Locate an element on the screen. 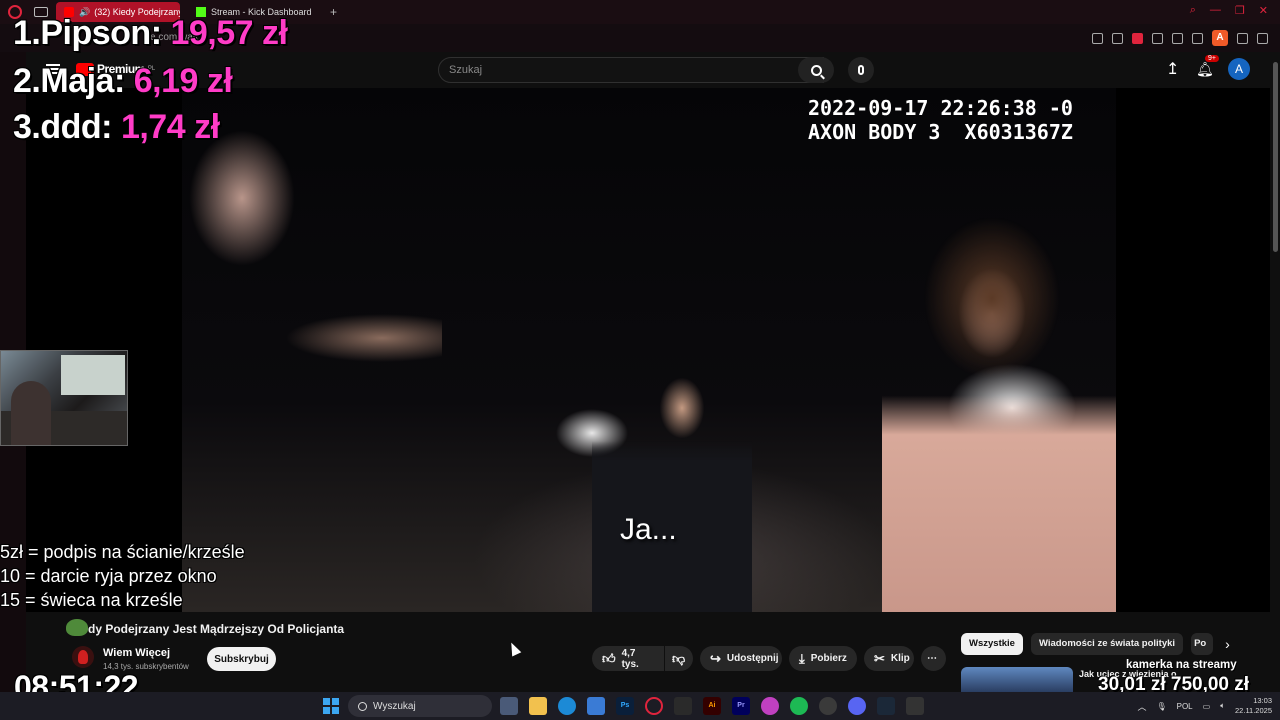 The height and width of the screenshot is (720, 1280). photoshop-icon: Ps is located at coordinates (625, 706).